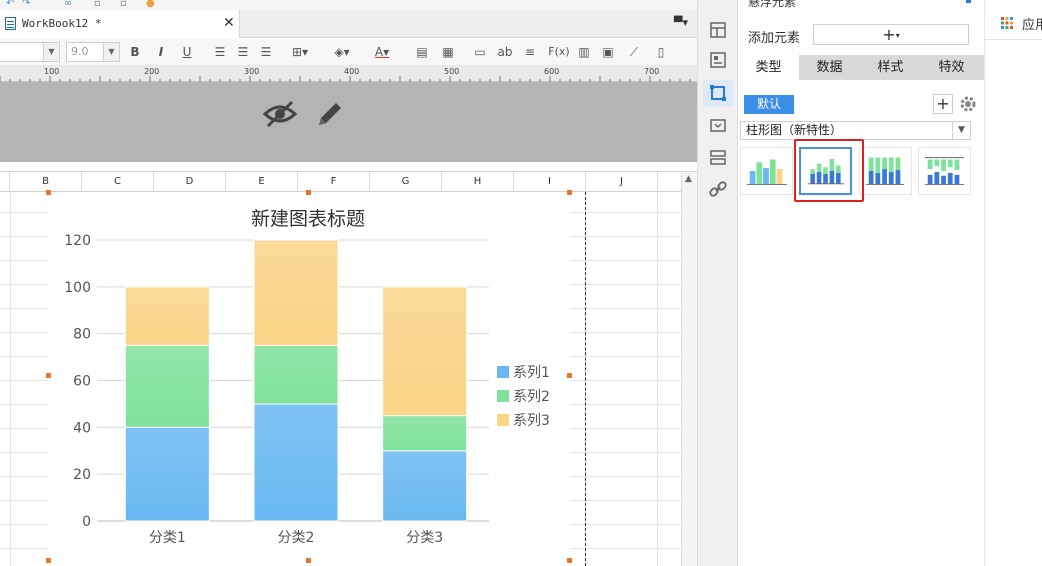 The image size is (1042, 566). Describe the element at coordinates (243, 52) in the screenshot. I see `align-center-icon: ☰` at that location.